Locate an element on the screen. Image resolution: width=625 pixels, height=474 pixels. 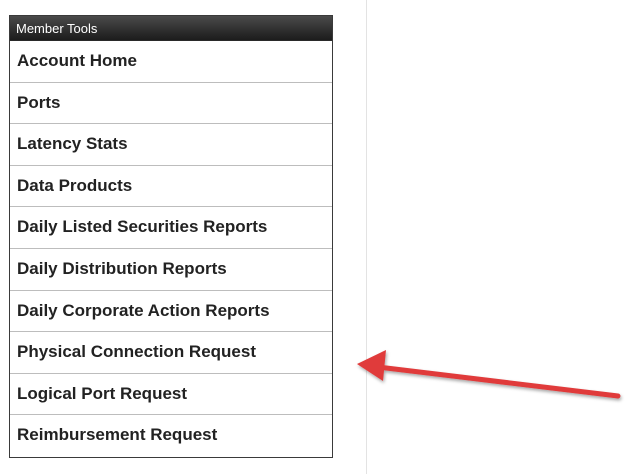
menu-item-daily-distribution-reports: Daily Distribution Reports is located at coordinates (171, 270).